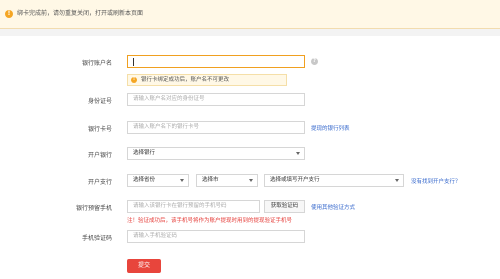  Describe the element at coordinates (334, 180) in the screenshot. I see `branch-select: 选择或填写开户支行` at that location.